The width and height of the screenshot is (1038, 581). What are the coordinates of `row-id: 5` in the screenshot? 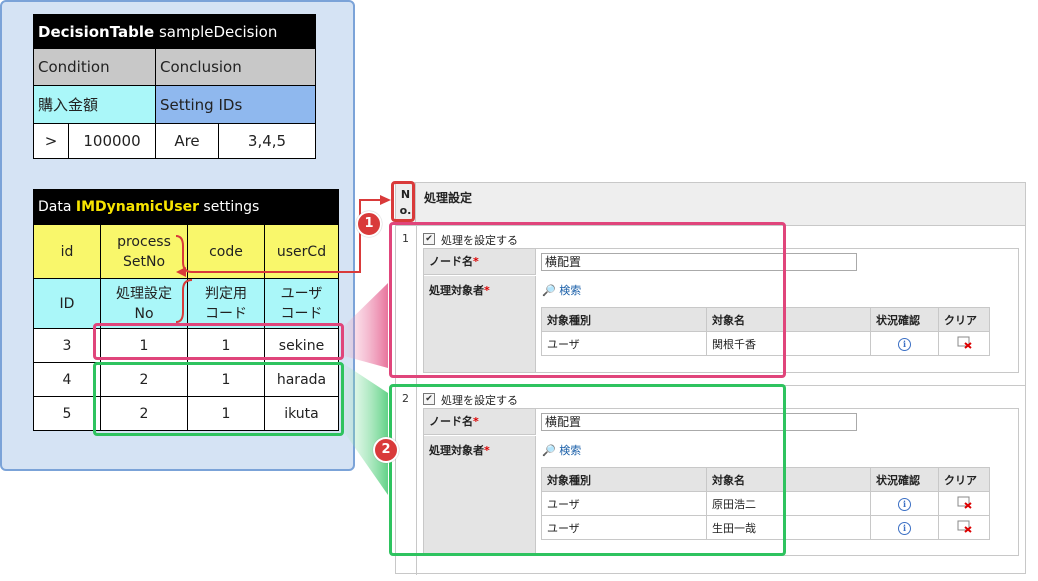 It's located at (67, 413).